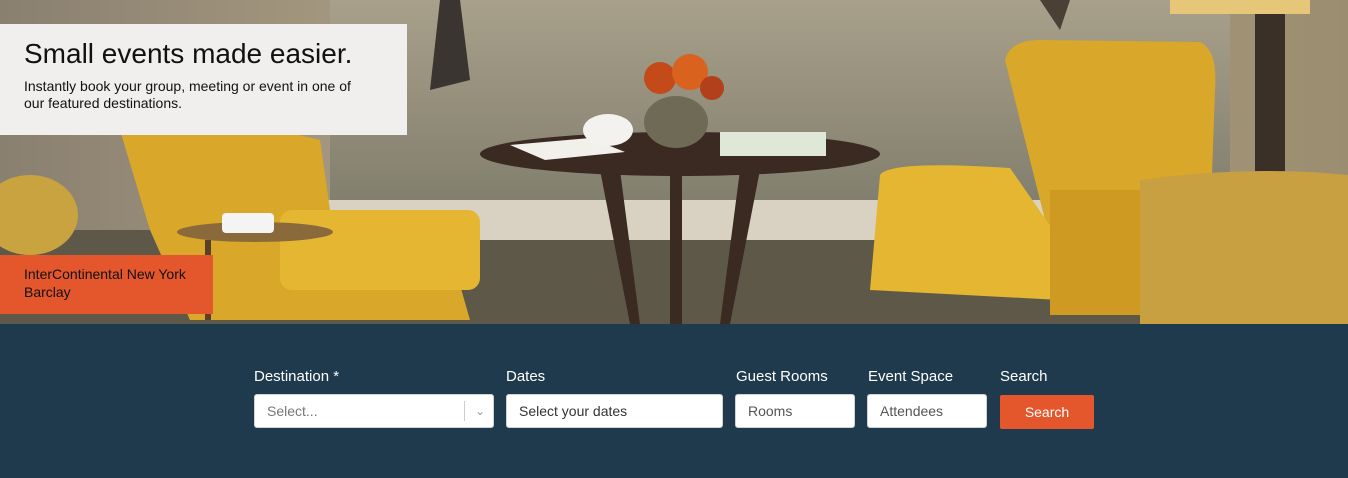 The width and height of the screenshot is (1348, 478). I want to click on promo-title: Small events made easier., so click(188, 53).